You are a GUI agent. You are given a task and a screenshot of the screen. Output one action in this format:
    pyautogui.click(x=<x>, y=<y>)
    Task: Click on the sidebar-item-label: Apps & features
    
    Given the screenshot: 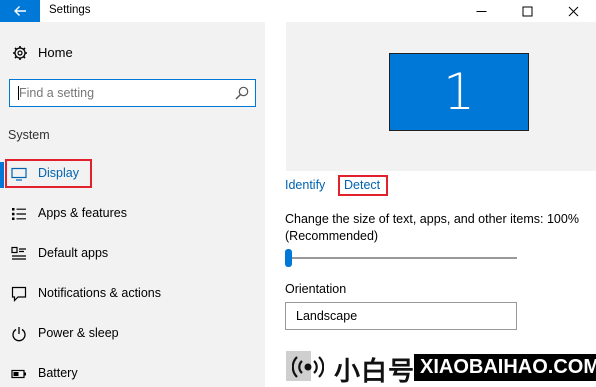 What is the action you would take?
    pyautogui.click(x=82, y=213)
    